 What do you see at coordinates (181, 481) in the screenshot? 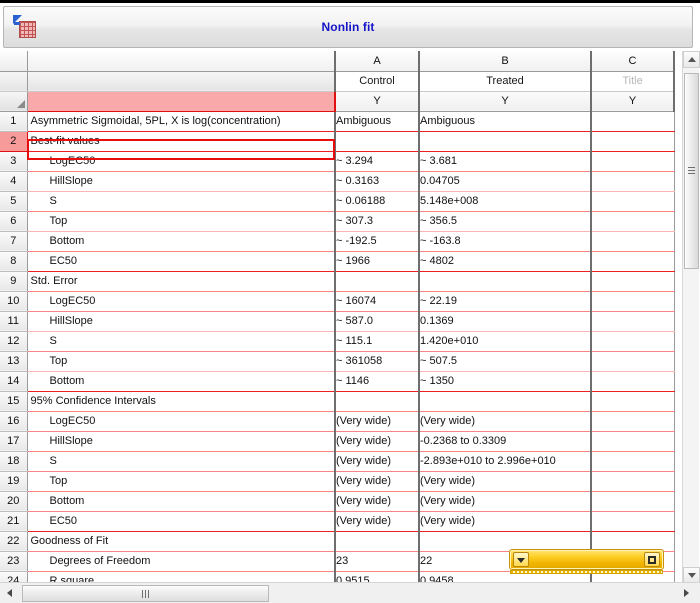
I see `cell-title-row-19: Top` at bounding box center [181, 481].